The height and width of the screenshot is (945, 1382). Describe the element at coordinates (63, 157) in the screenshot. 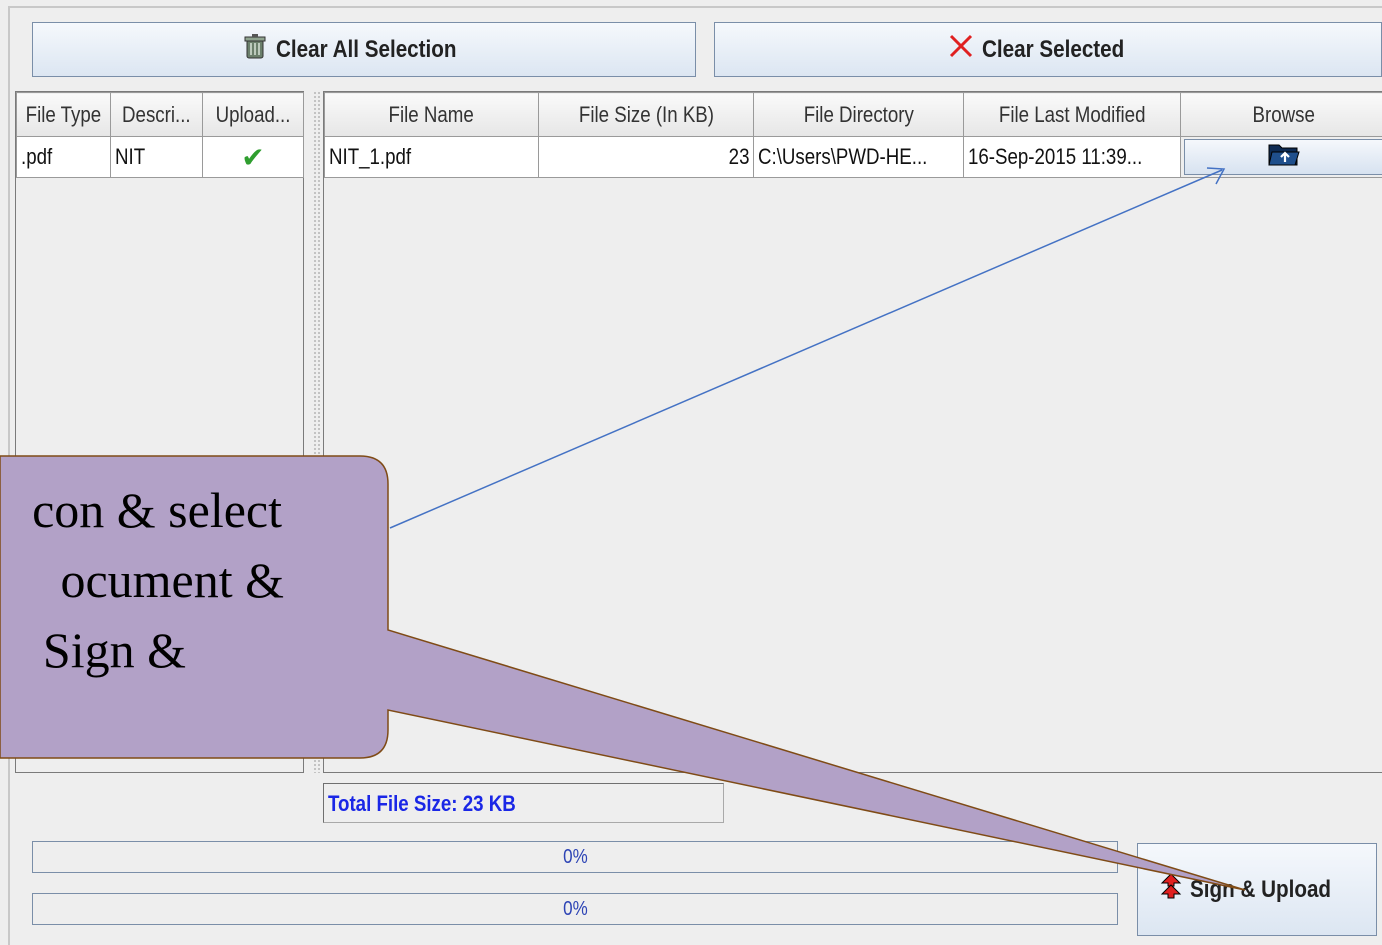

I see `cell-file-type: .pdf` at that location.